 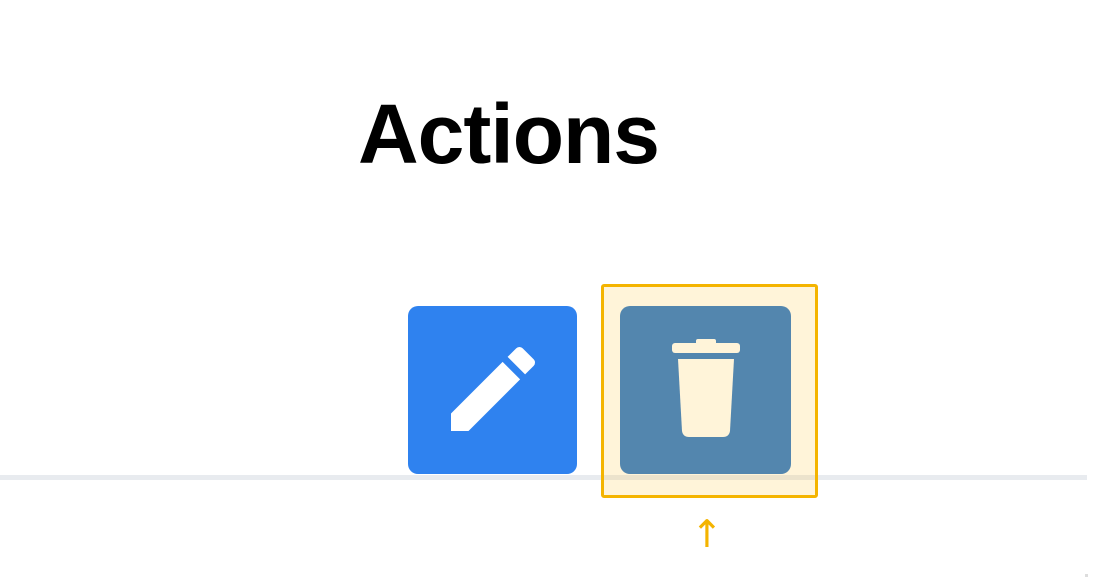 I want to click on delete-button, so click(x=705, y=390).